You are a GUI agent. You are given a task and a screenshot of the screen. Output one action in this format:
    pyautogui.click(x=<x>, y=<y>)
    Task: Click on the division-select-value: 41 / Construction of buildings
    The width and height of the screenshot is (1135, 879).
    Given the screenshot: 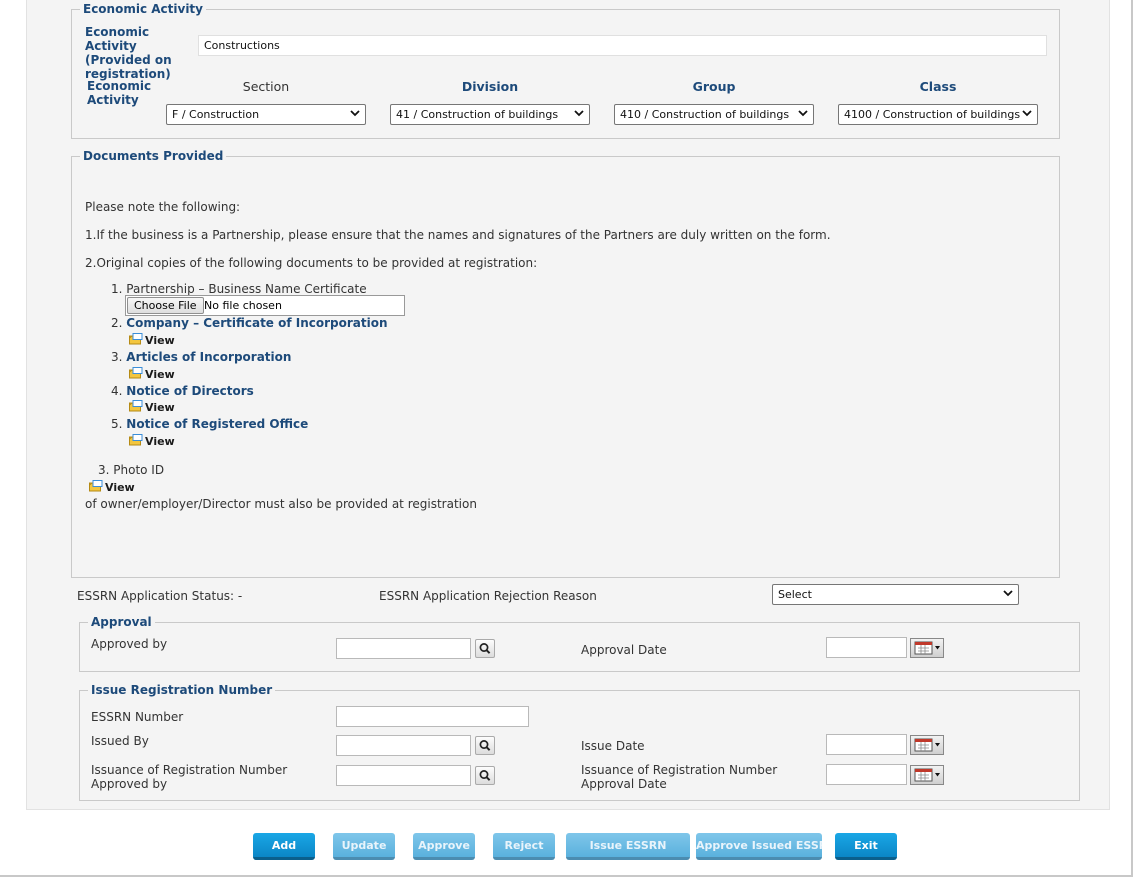 What is the action you would take?
    pyautogui.click(x=477, y=114)
    